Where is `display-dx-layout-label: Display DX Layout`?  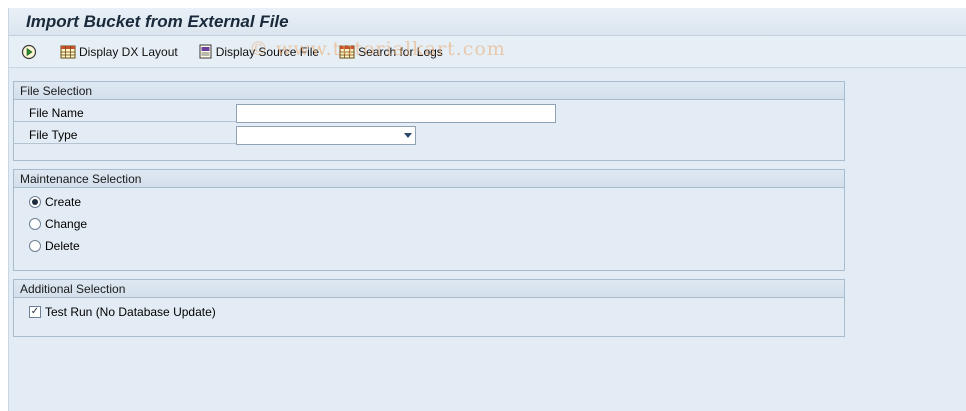
display-dx-layout-label: Display DX Layout is located at coordinates (128, 51).